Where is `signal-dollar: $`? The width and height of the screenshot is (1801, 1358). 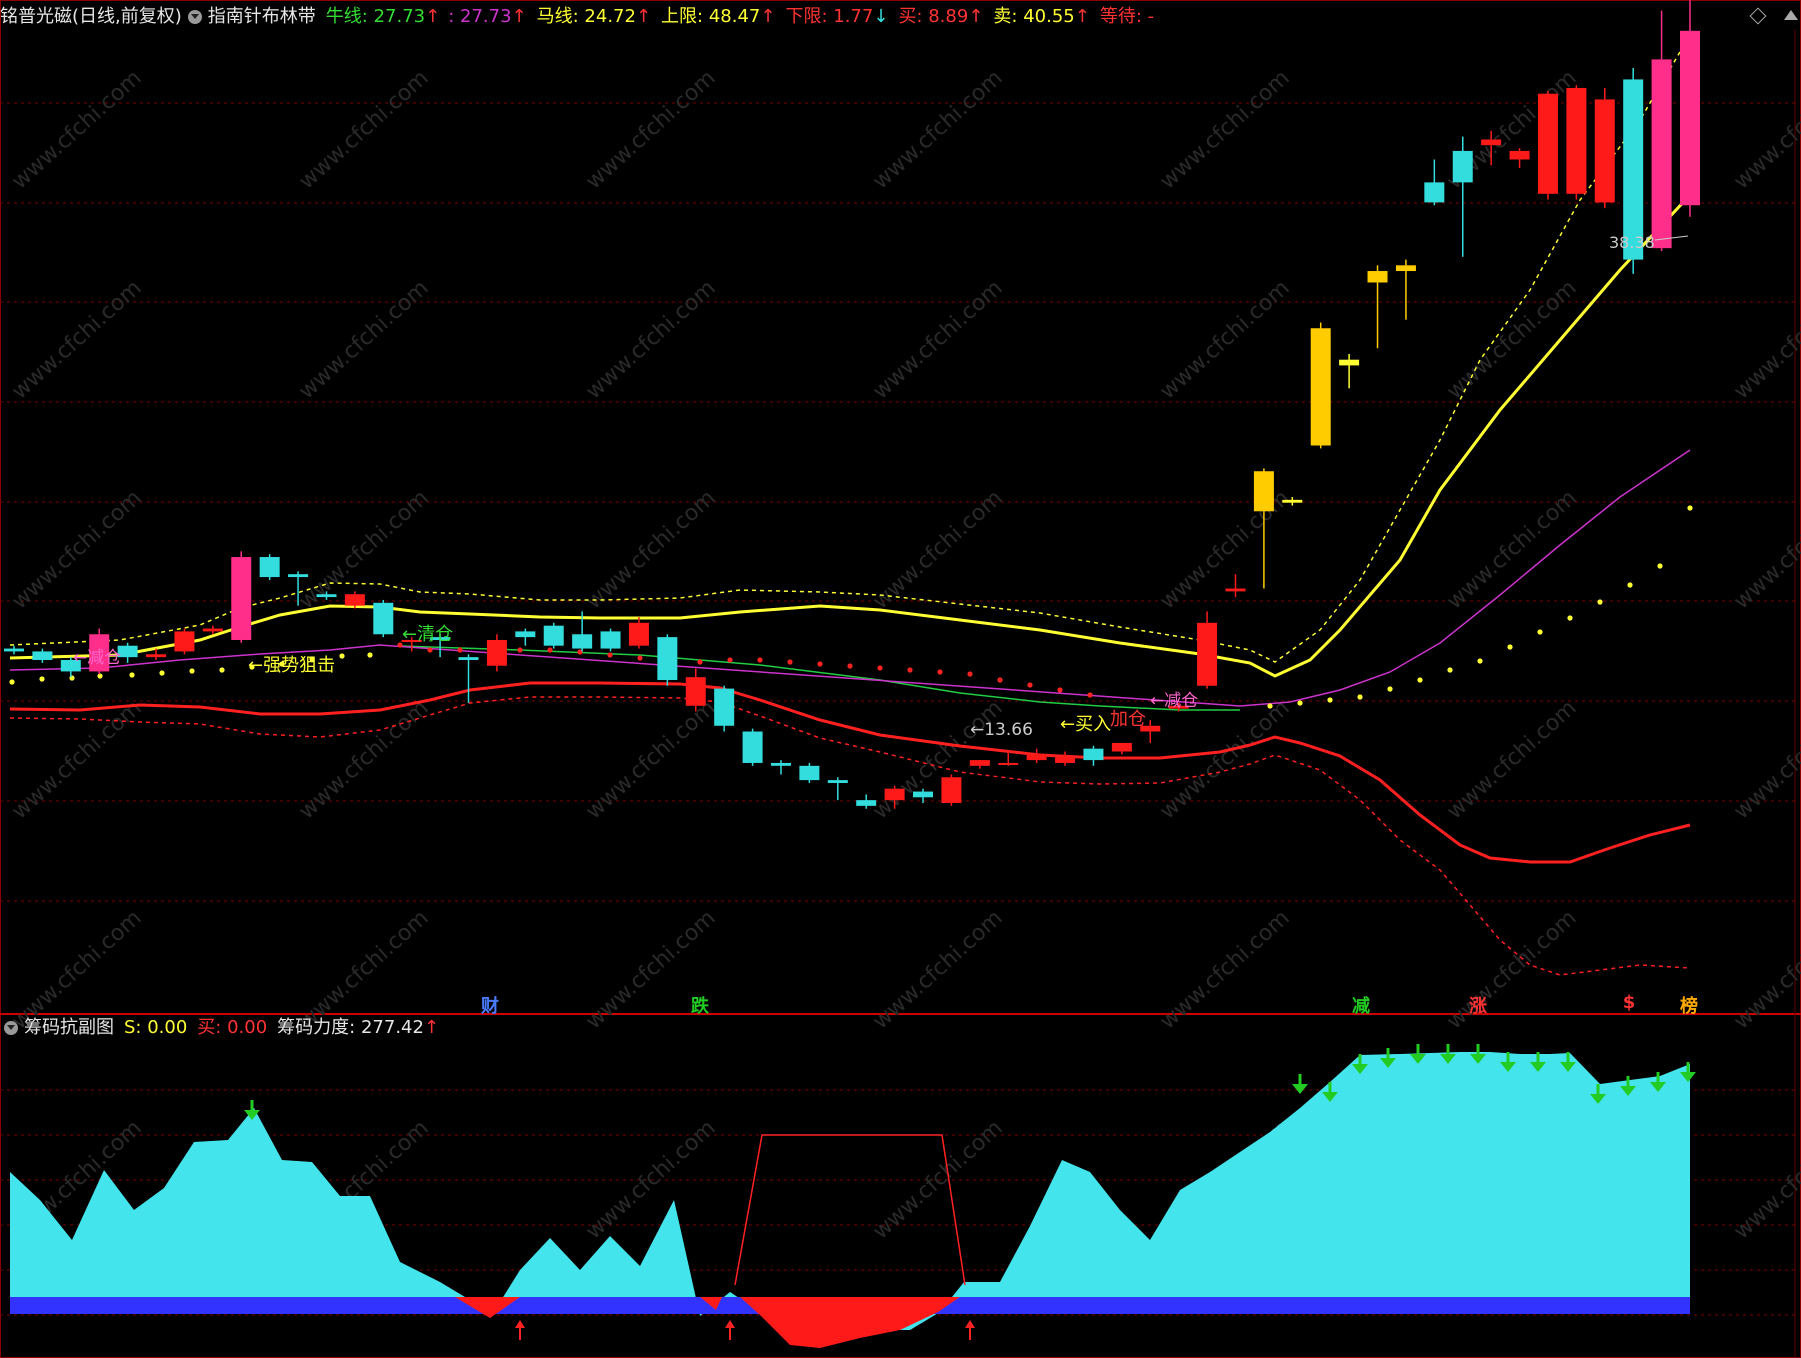
signal-dollar: $ is located at coordinates (1629, 1002).